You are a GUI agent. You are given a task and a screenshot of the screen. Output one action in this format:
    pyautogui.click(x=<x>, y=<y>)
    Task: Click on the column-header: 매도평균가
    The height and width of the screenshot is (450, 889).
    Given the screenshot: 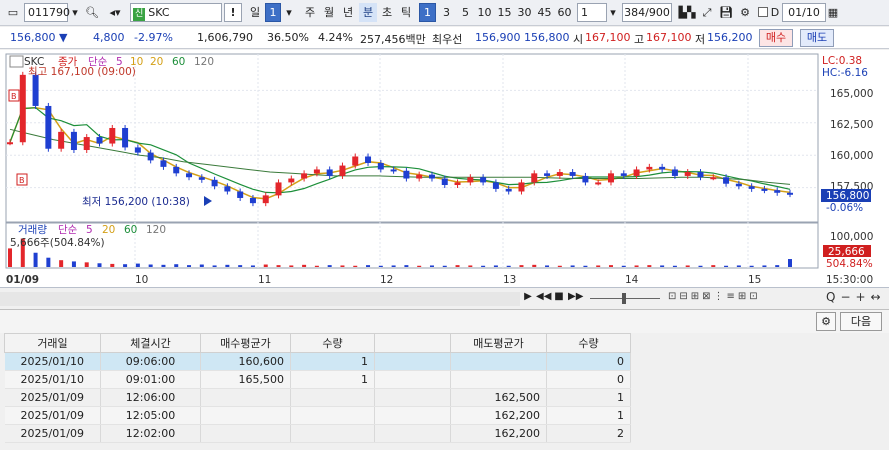 What is the action you would take?
    pyautogui.click(x=498, y=343)
    